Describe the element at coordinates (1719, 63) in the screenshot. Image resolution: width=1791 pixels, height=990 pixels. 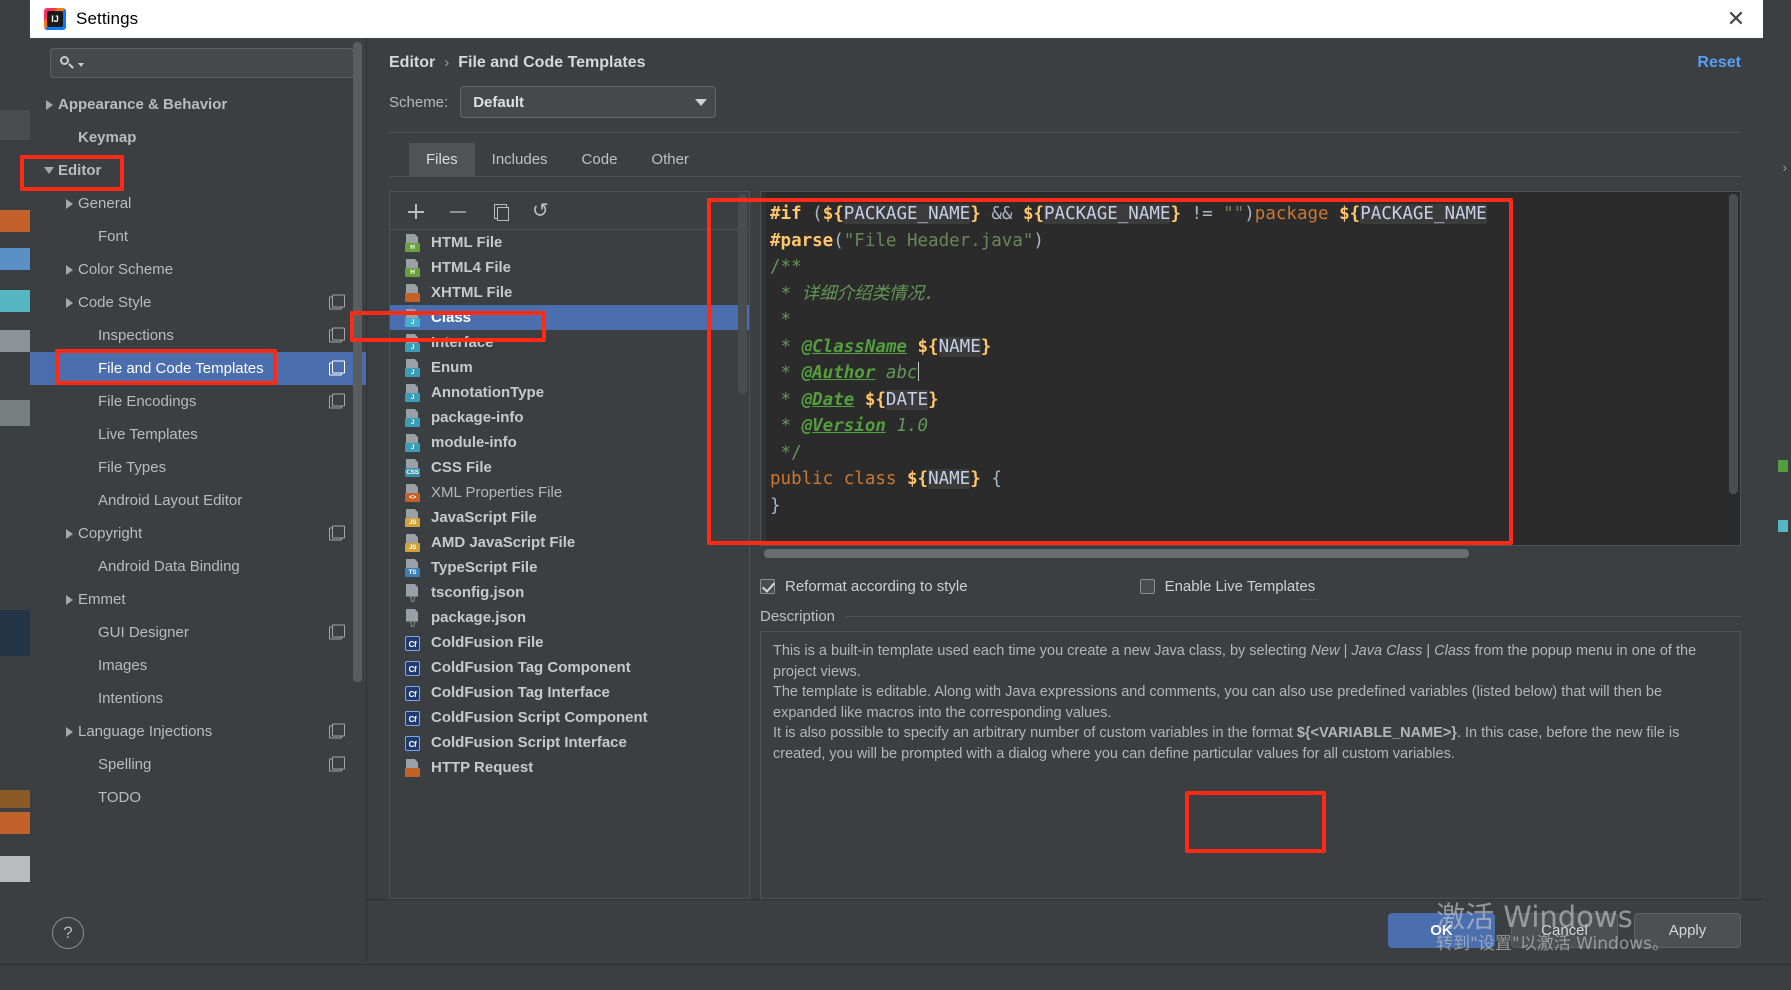
I see `reset-link: Reset` at that location.